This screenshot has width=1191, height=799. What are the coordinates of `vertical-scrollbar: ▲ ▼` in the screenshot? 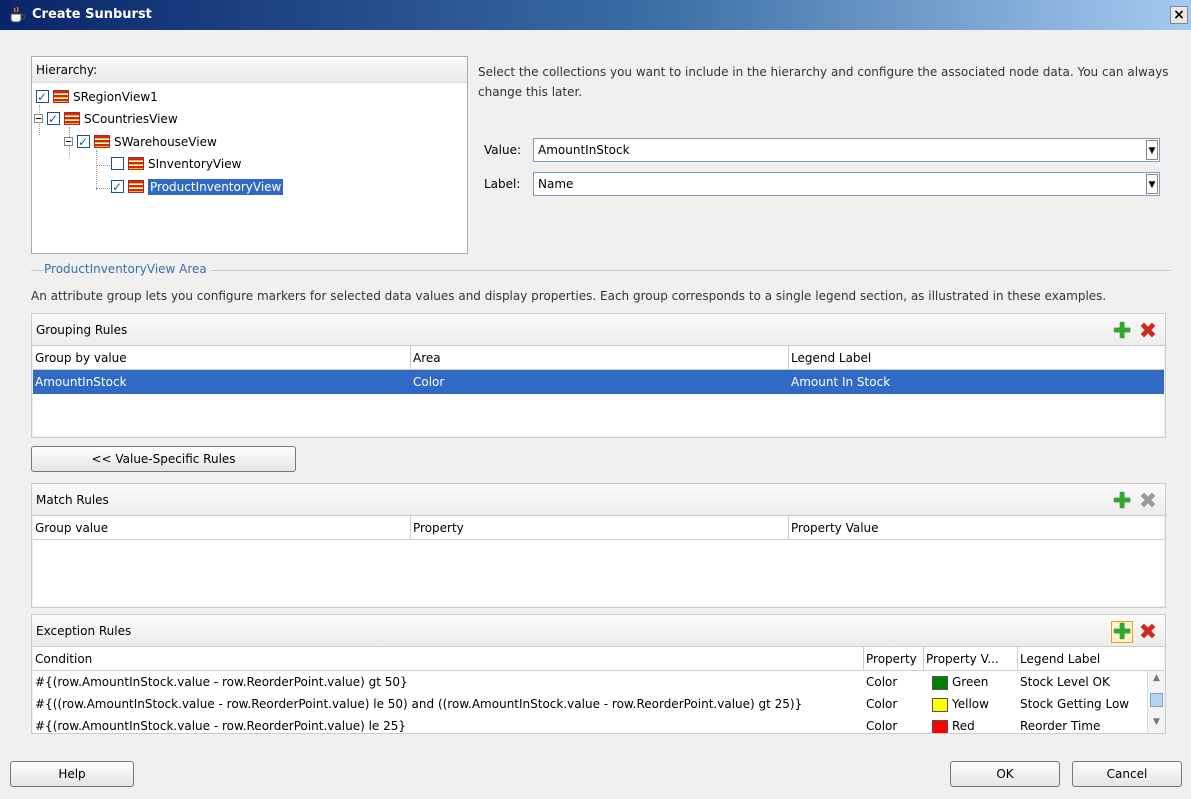 It's located at (1155, 702).